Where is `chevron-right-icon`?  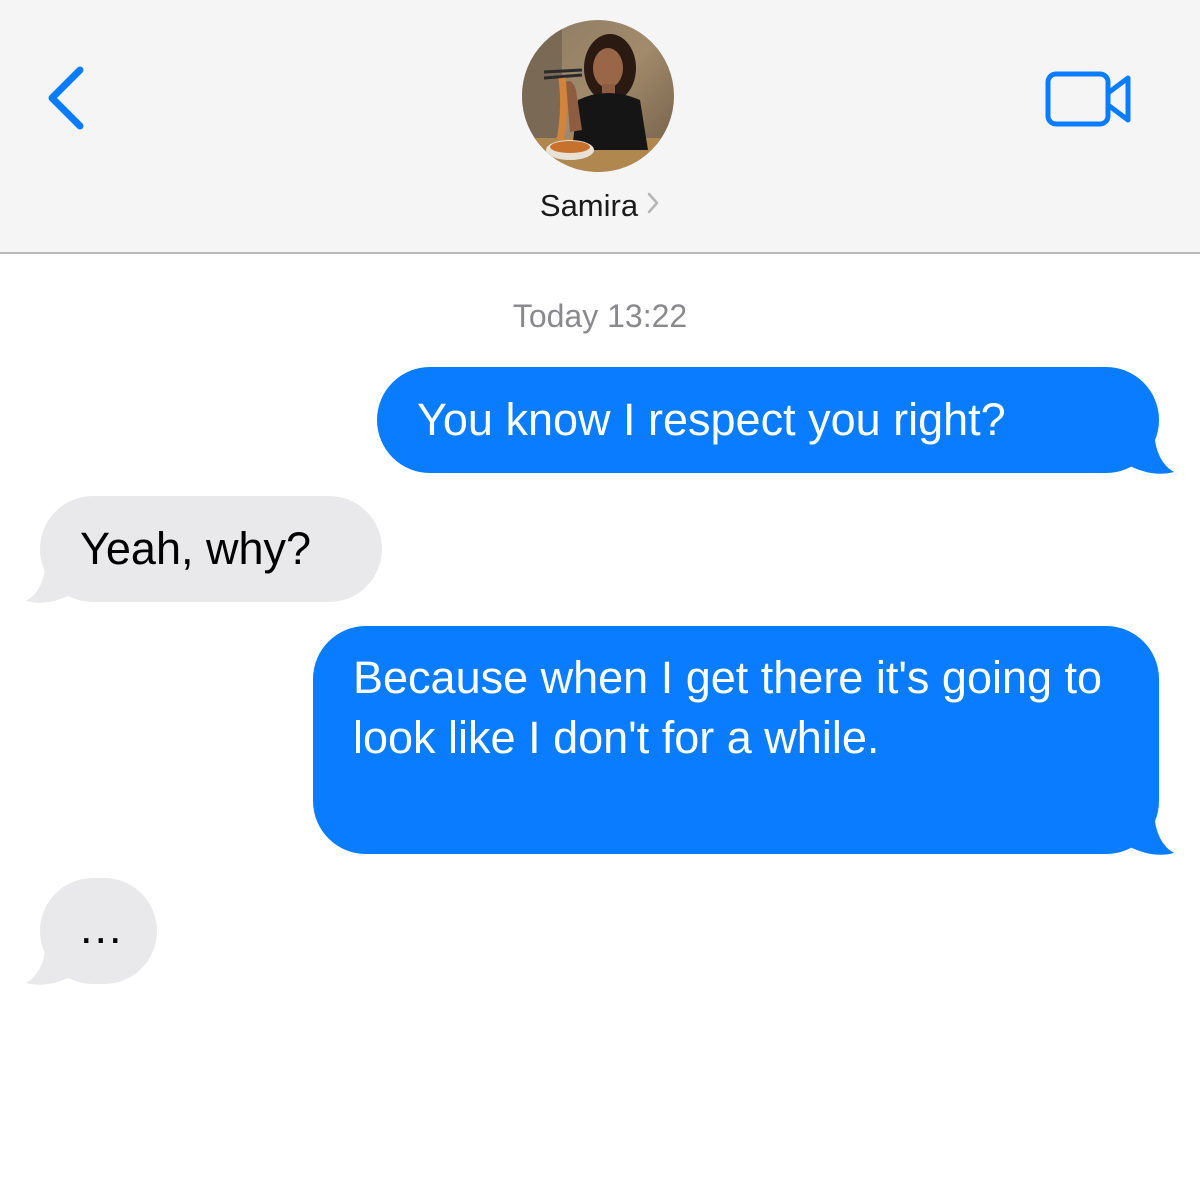 chevron-right-icon is located at coordinates (653, 205).